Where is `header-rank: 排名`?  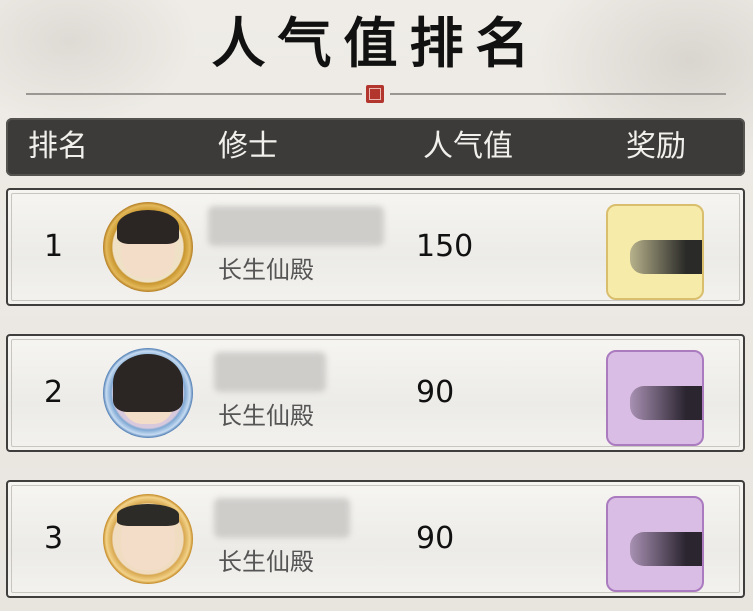
header-rank: 排名 is located at coordinates (58, 146).